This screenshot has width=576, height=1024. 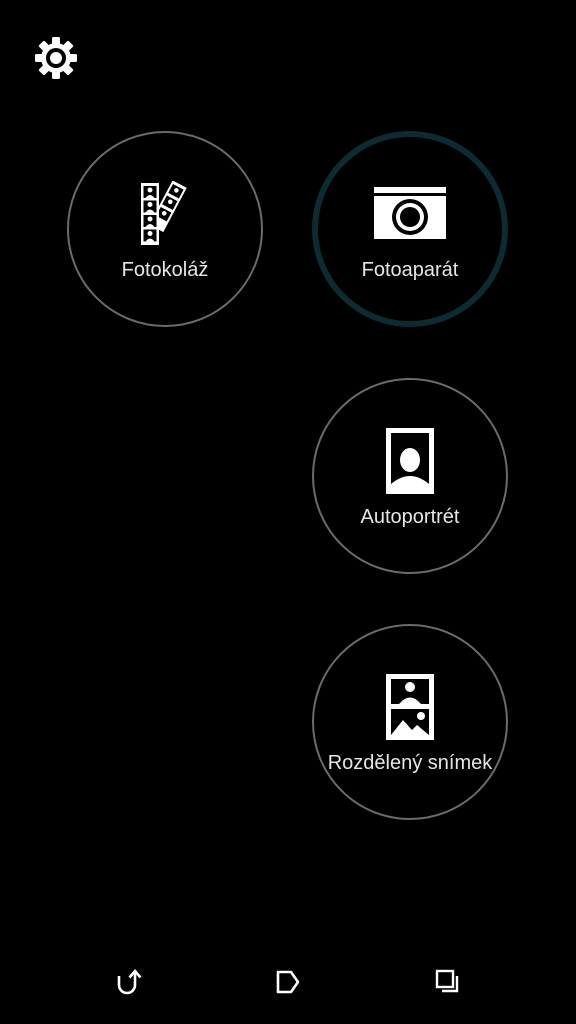 I want to click on recent-apps-icon, so click(x=447, y=981).